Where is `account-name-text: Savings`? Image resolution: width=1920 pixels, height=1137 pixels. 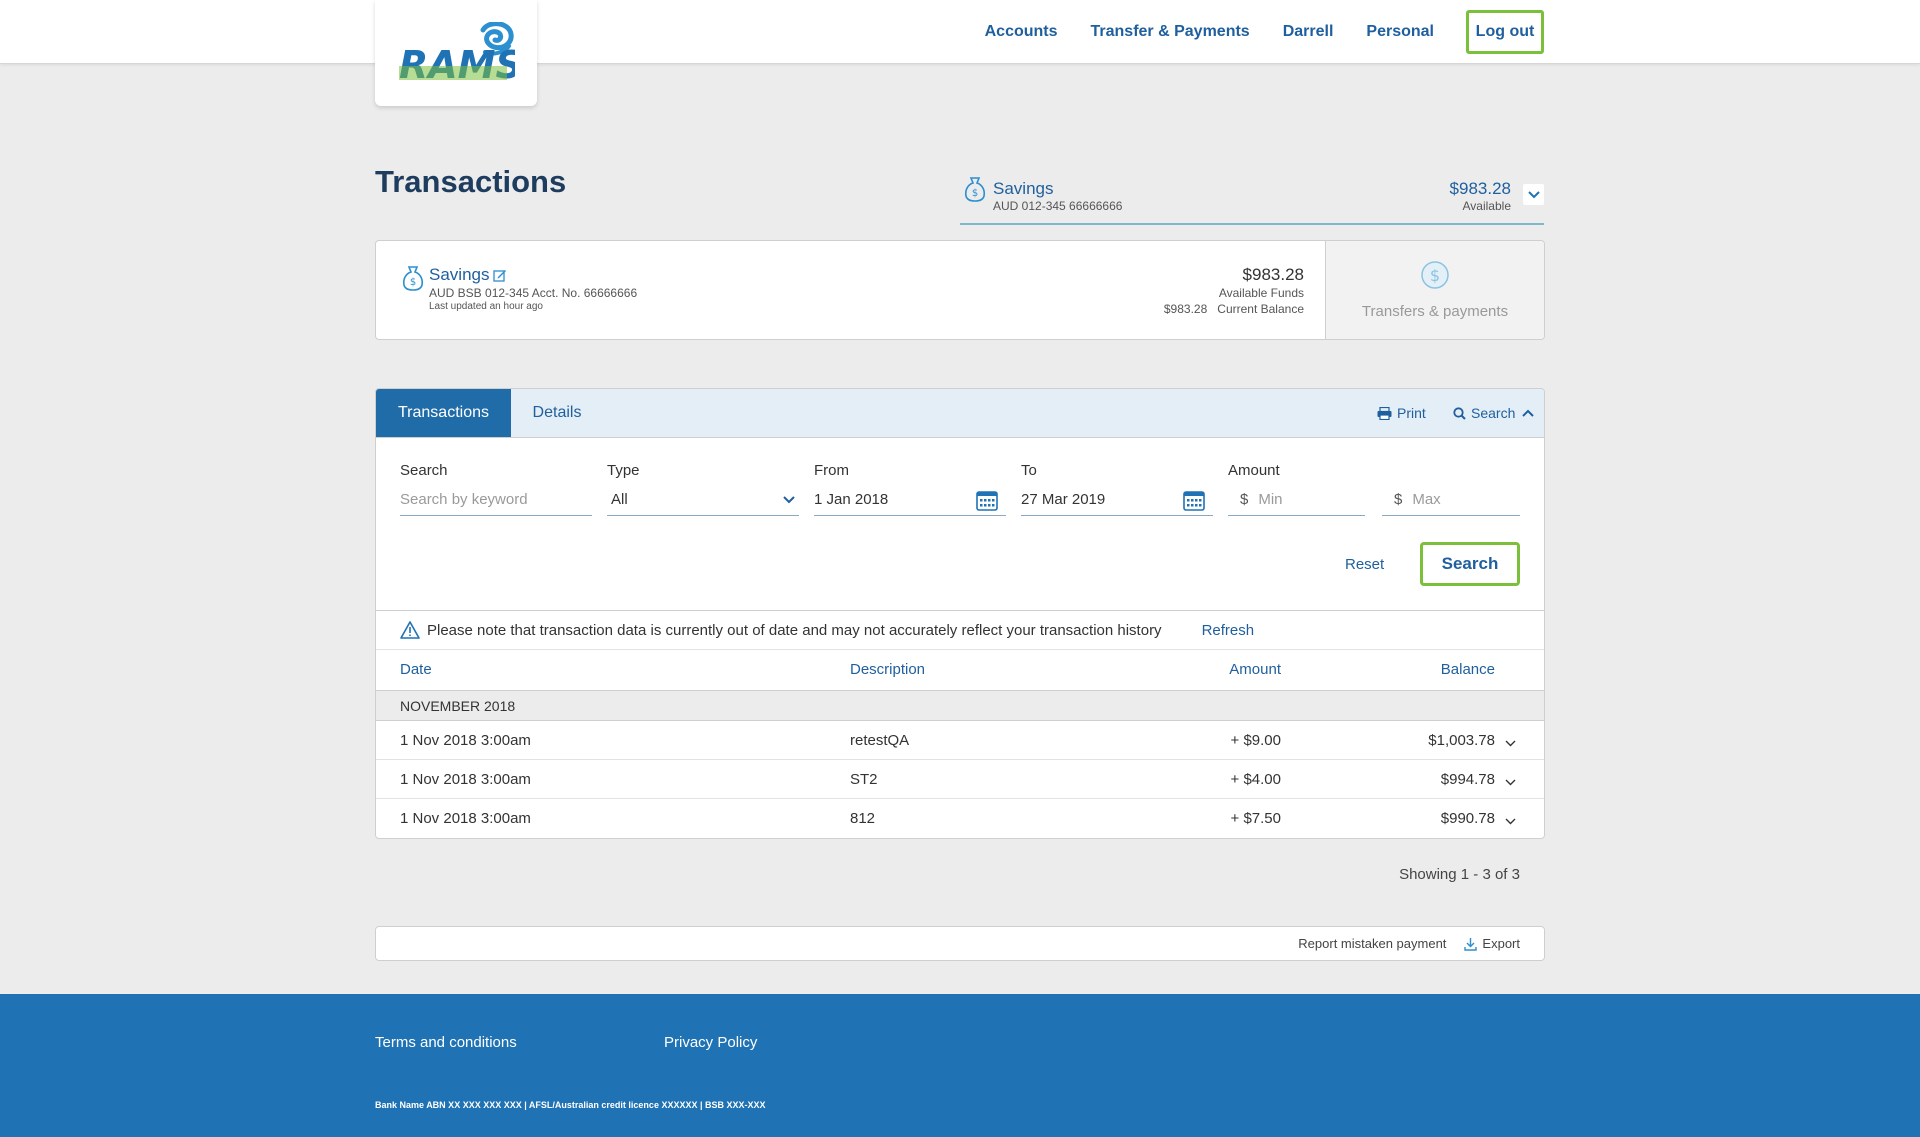
account-name-text: Savings is located at coordinates (459, 274).